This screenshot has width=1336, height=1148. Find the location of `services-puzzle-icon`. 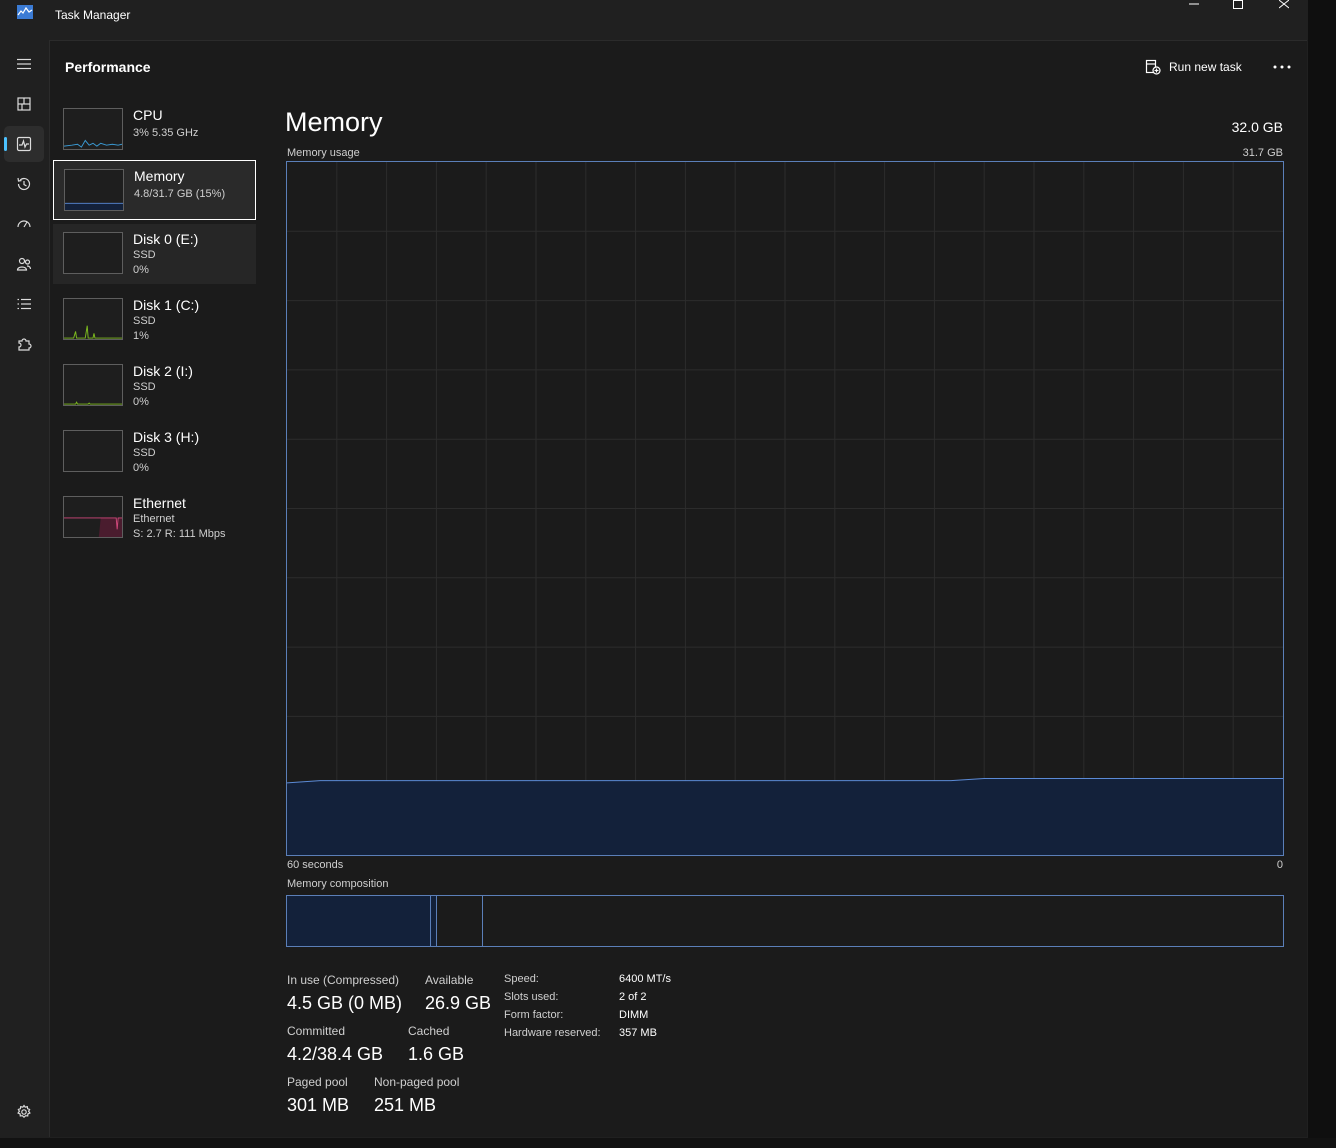

services-puzzle-icon is located at coordinates (25, 344).